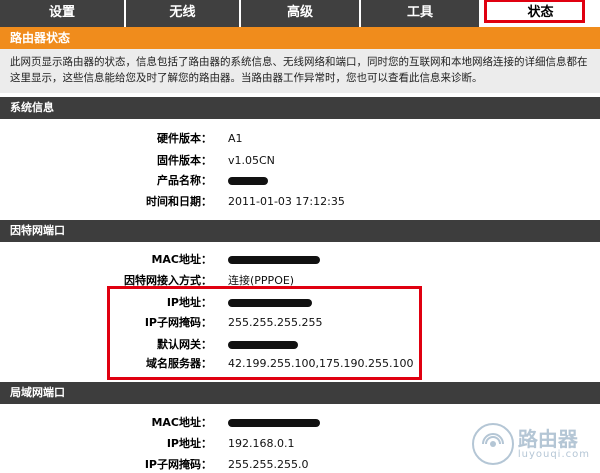 This screenshot has width=600, height=473. I want to click on router-logo-icon, so click(492, 444).